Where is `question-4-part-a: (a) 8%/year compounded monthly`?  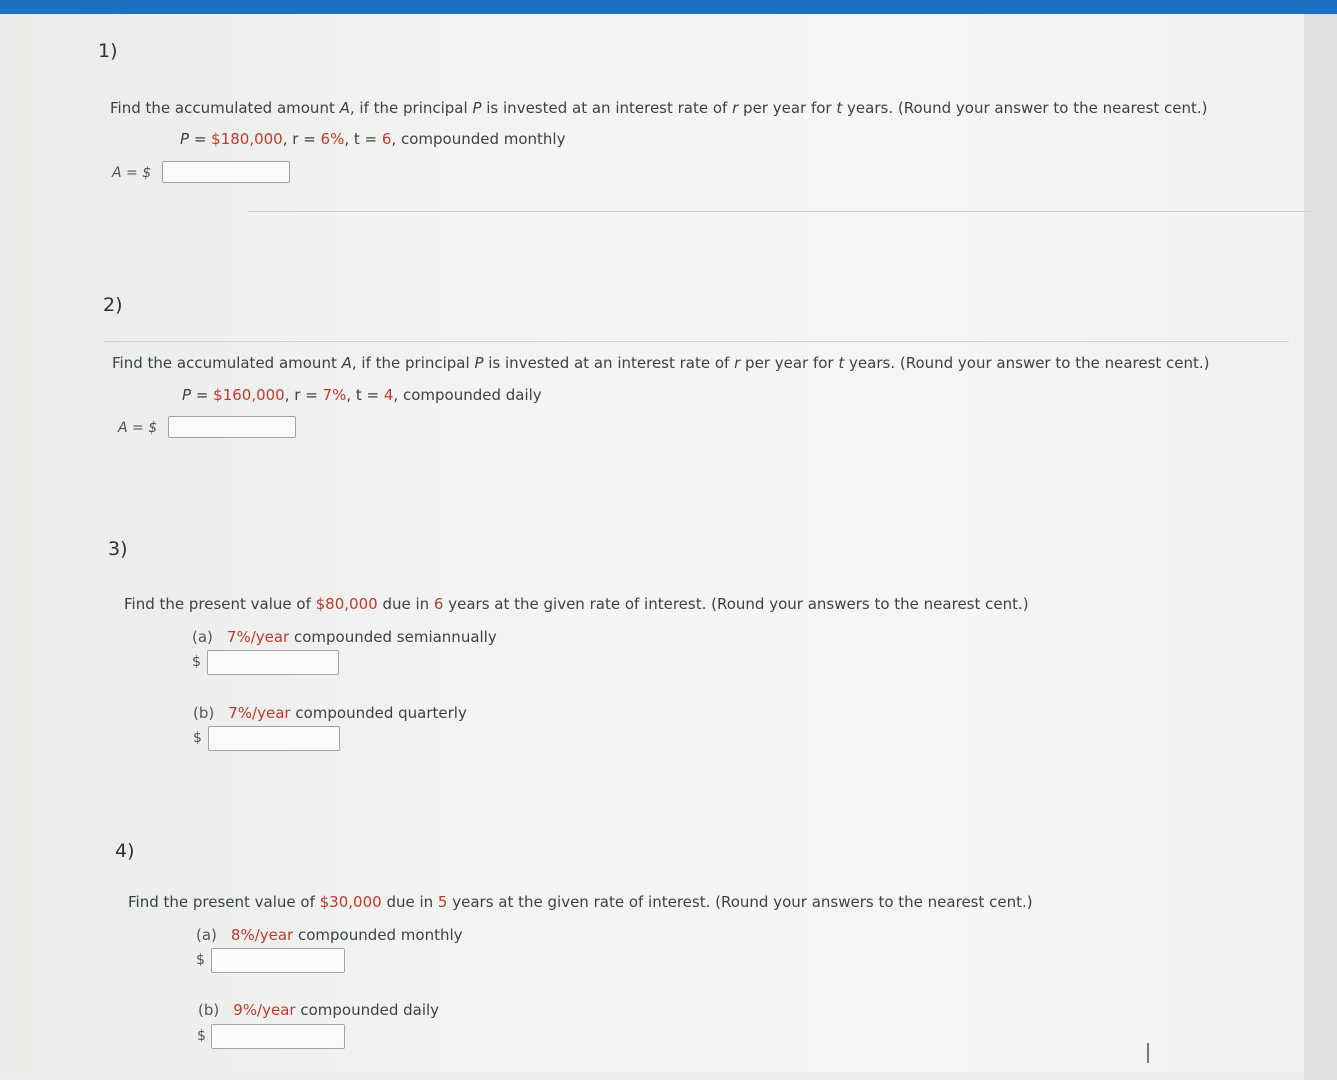 question-4-part-a: (a) 8%/year compounded monthly is located at coordinates (329, 935).